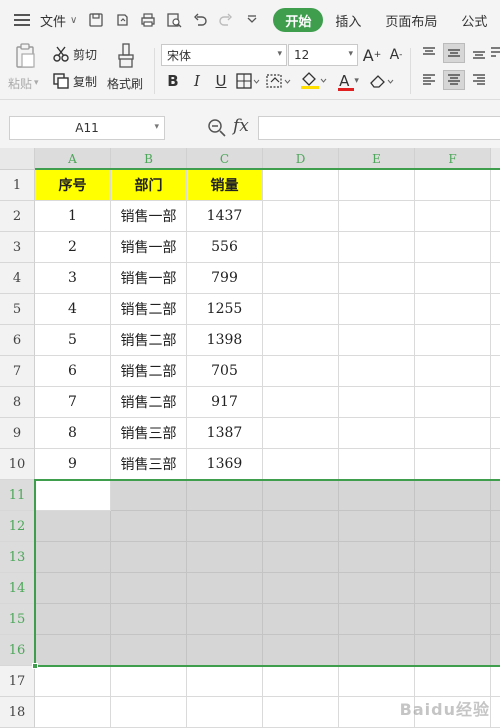 This screenshot has height=728, width=500. Describe the element at coordinates (217, 128) in the screenshot. I see `zoom-icon` at that location.